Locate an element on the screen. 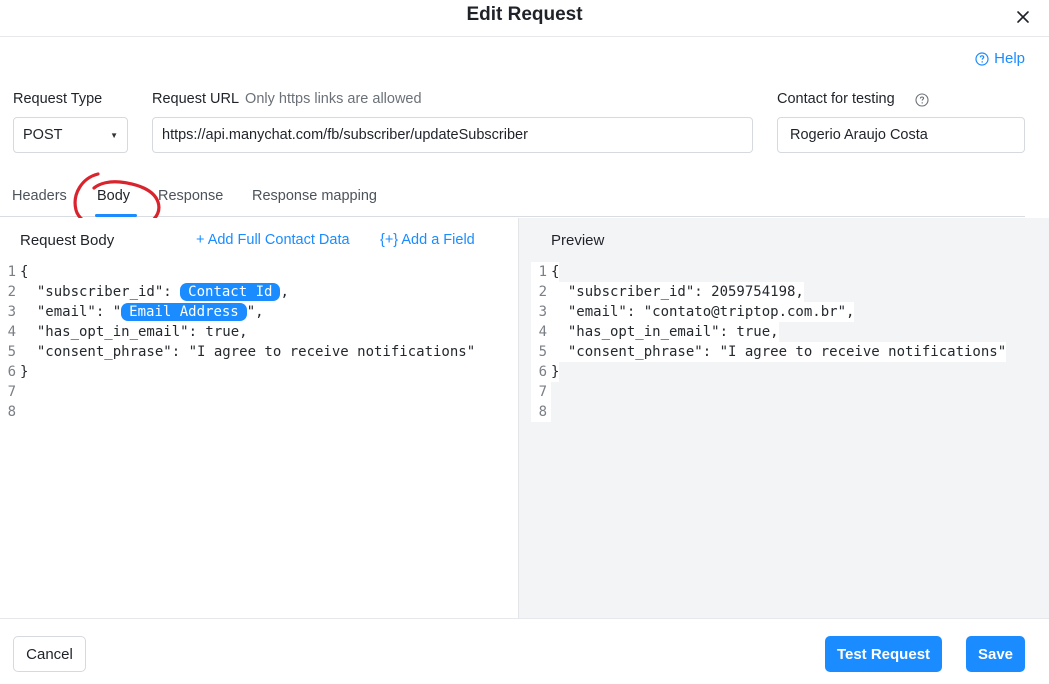 The width and height of the screenshot is (1049, 684). request-url-label: Request URL is located at coordinates (196, 99).